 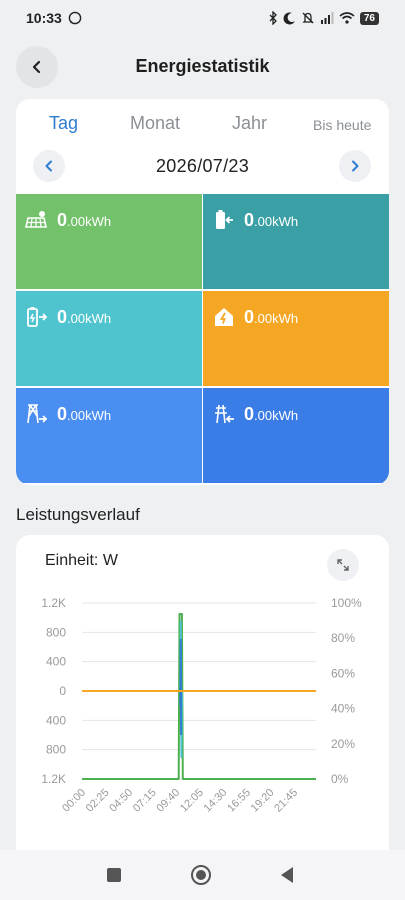 What do you see at coordinates (308, 18) in the screenshot?
I see `mute-icon` at bounding box center [308, 18].